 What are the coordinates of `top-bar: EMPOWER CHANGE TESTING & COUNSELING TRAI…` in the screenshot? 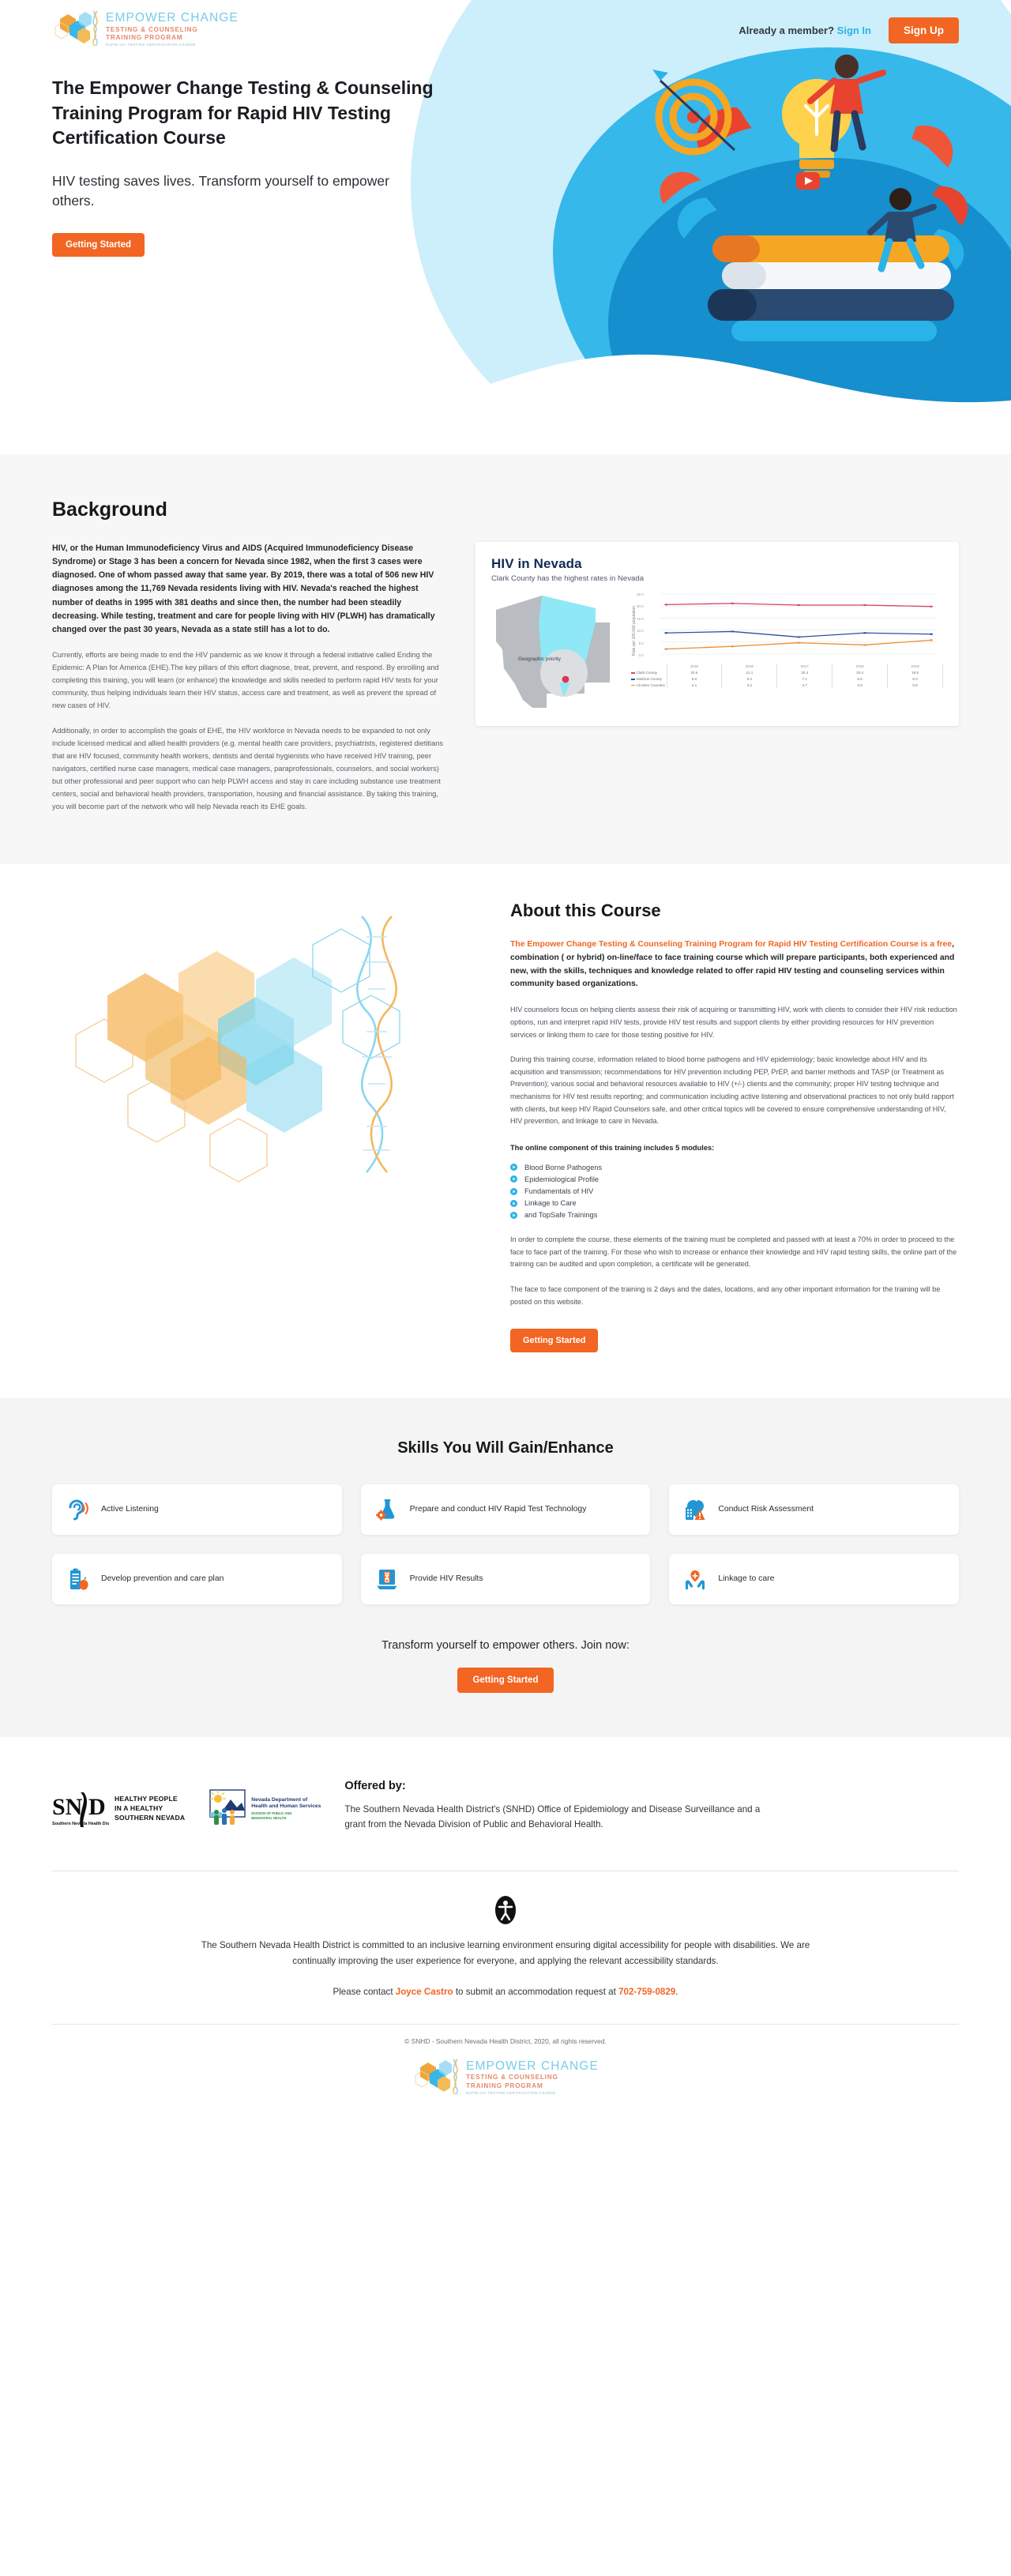 It's located at (505, 24).